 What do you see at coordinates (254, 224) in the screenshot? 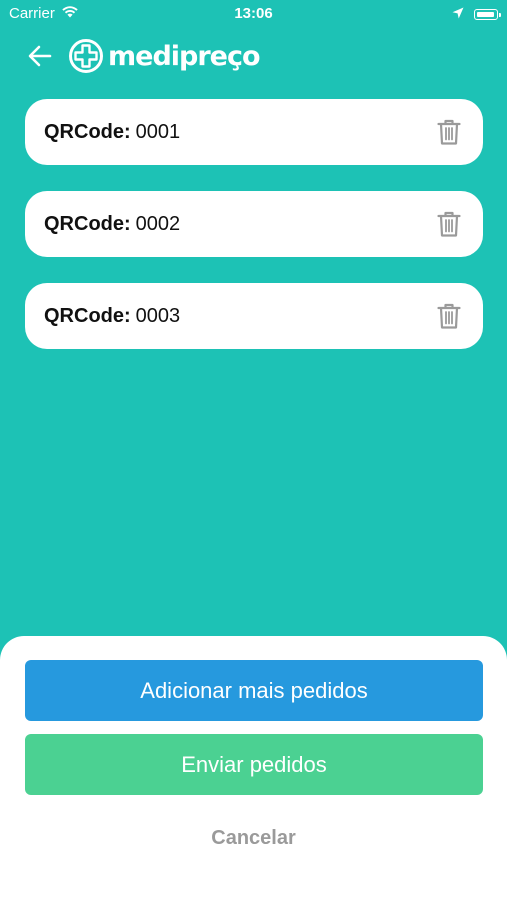
I see `qr-code-item: QRCode: 0002` at bounding box center [254, 224].